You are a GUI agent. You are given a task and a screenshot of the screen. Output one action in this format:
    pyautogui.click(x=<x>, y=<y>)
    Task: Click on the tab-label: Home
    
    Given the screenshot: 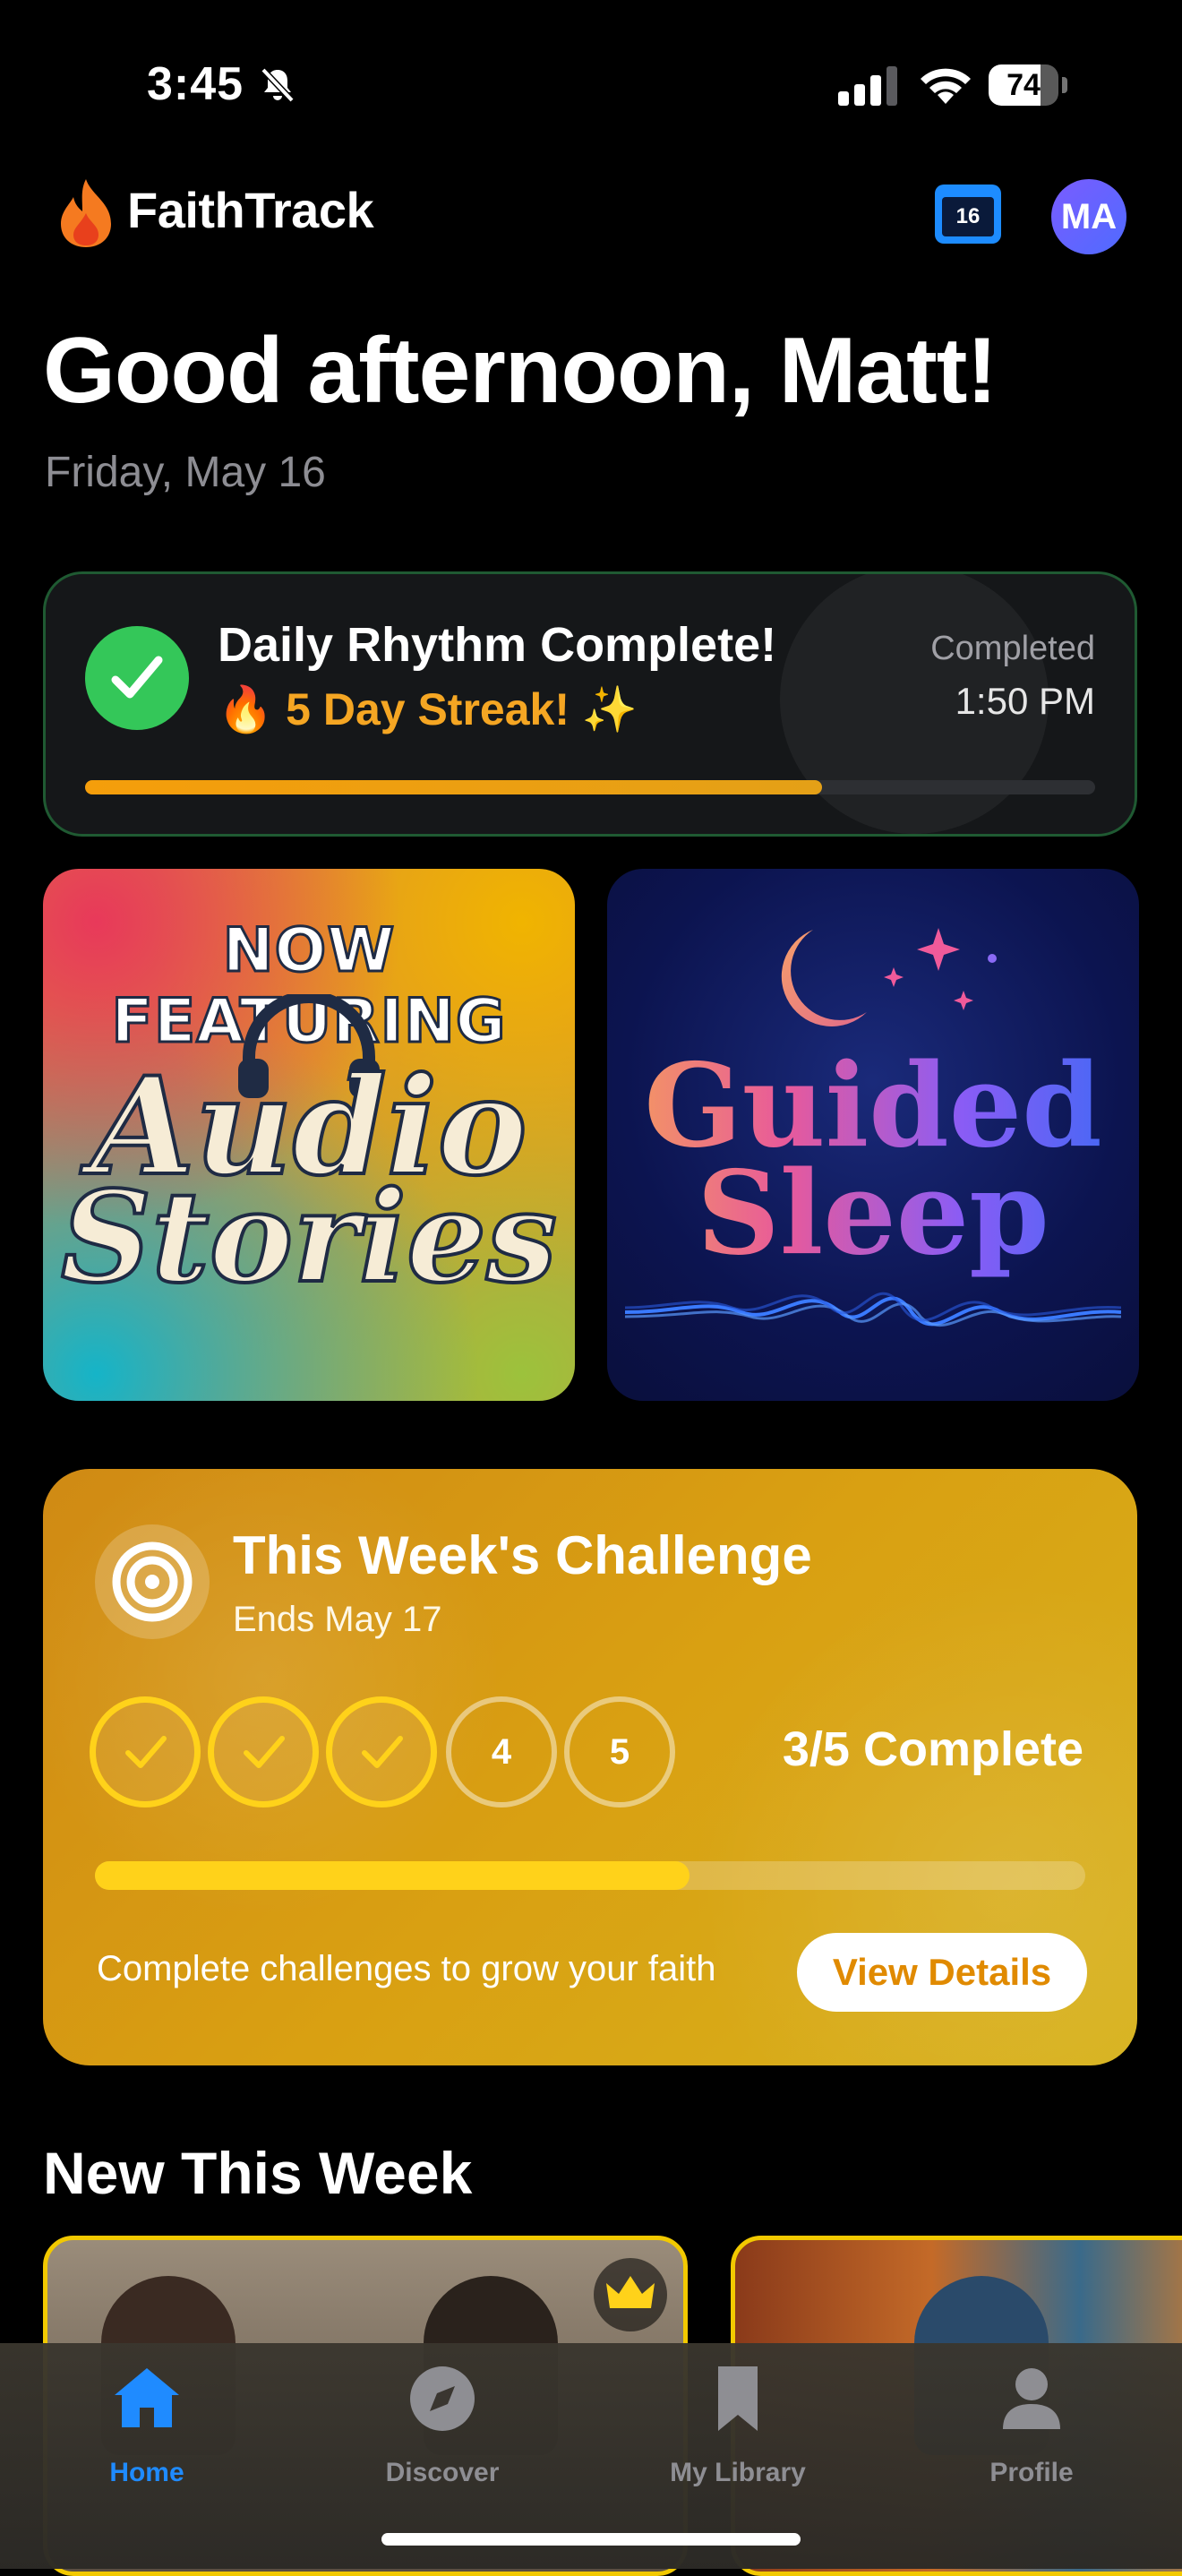 What is the action you would take?
    pyautogui.click(x=146, y=2472)
    